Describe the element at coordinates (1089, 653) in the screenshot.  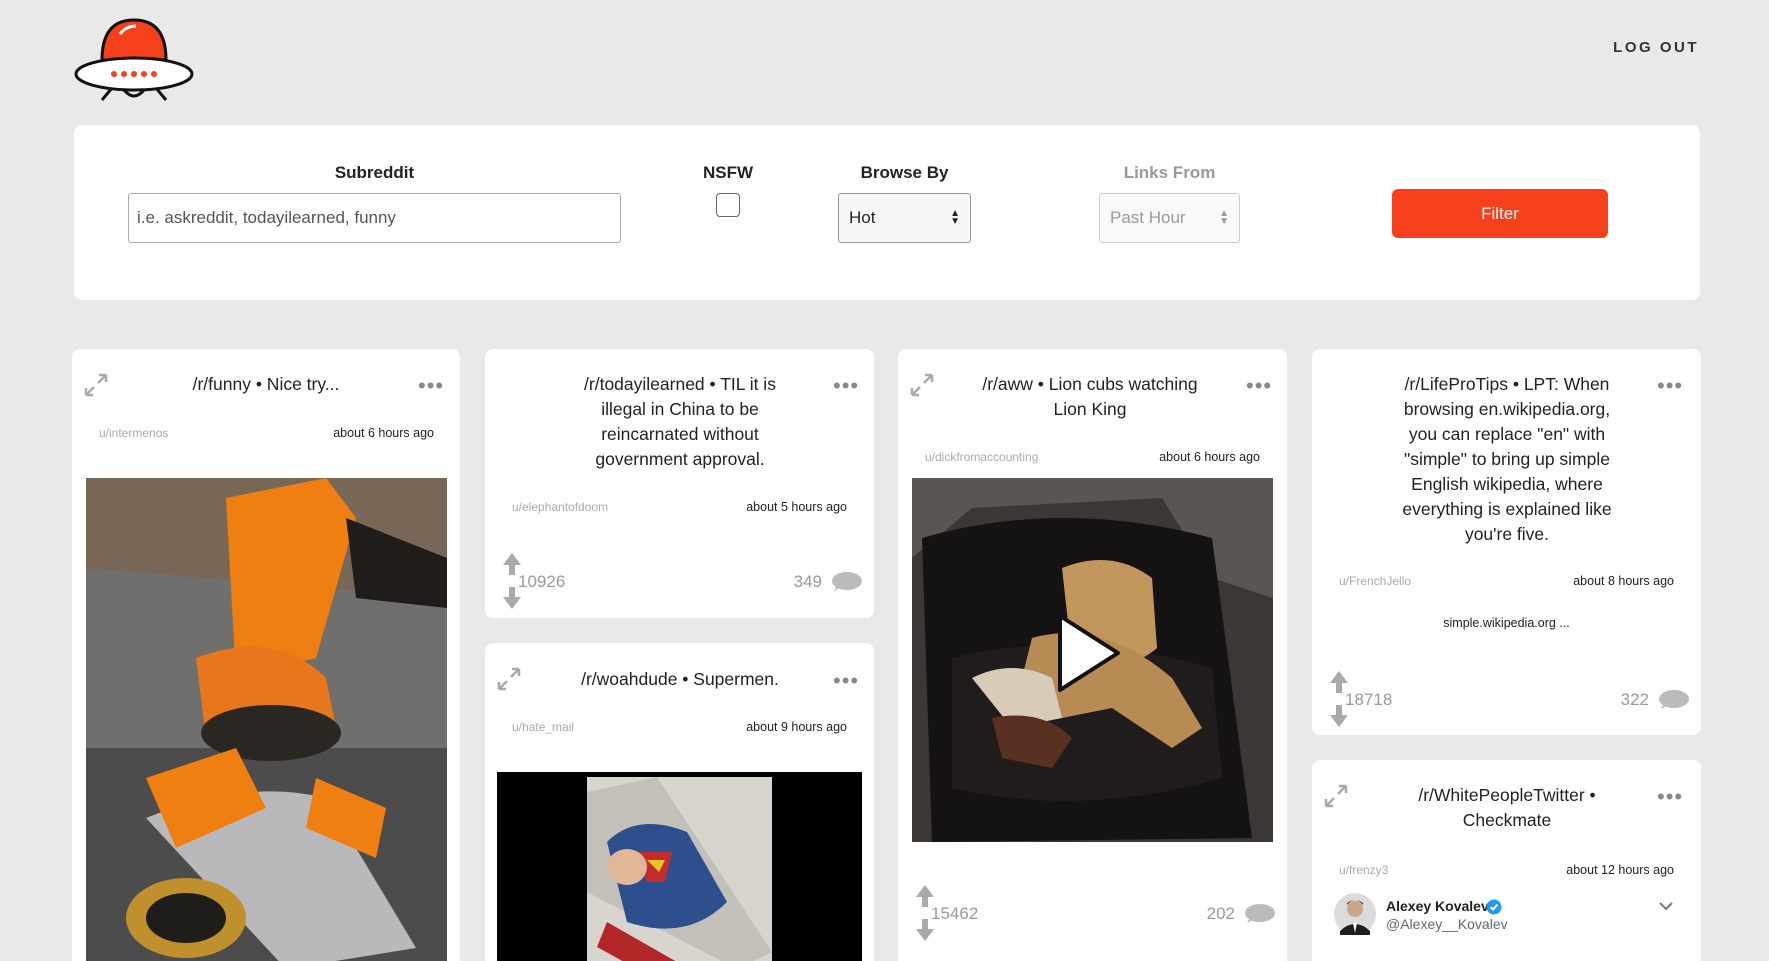
I see `play-icon` at that location.